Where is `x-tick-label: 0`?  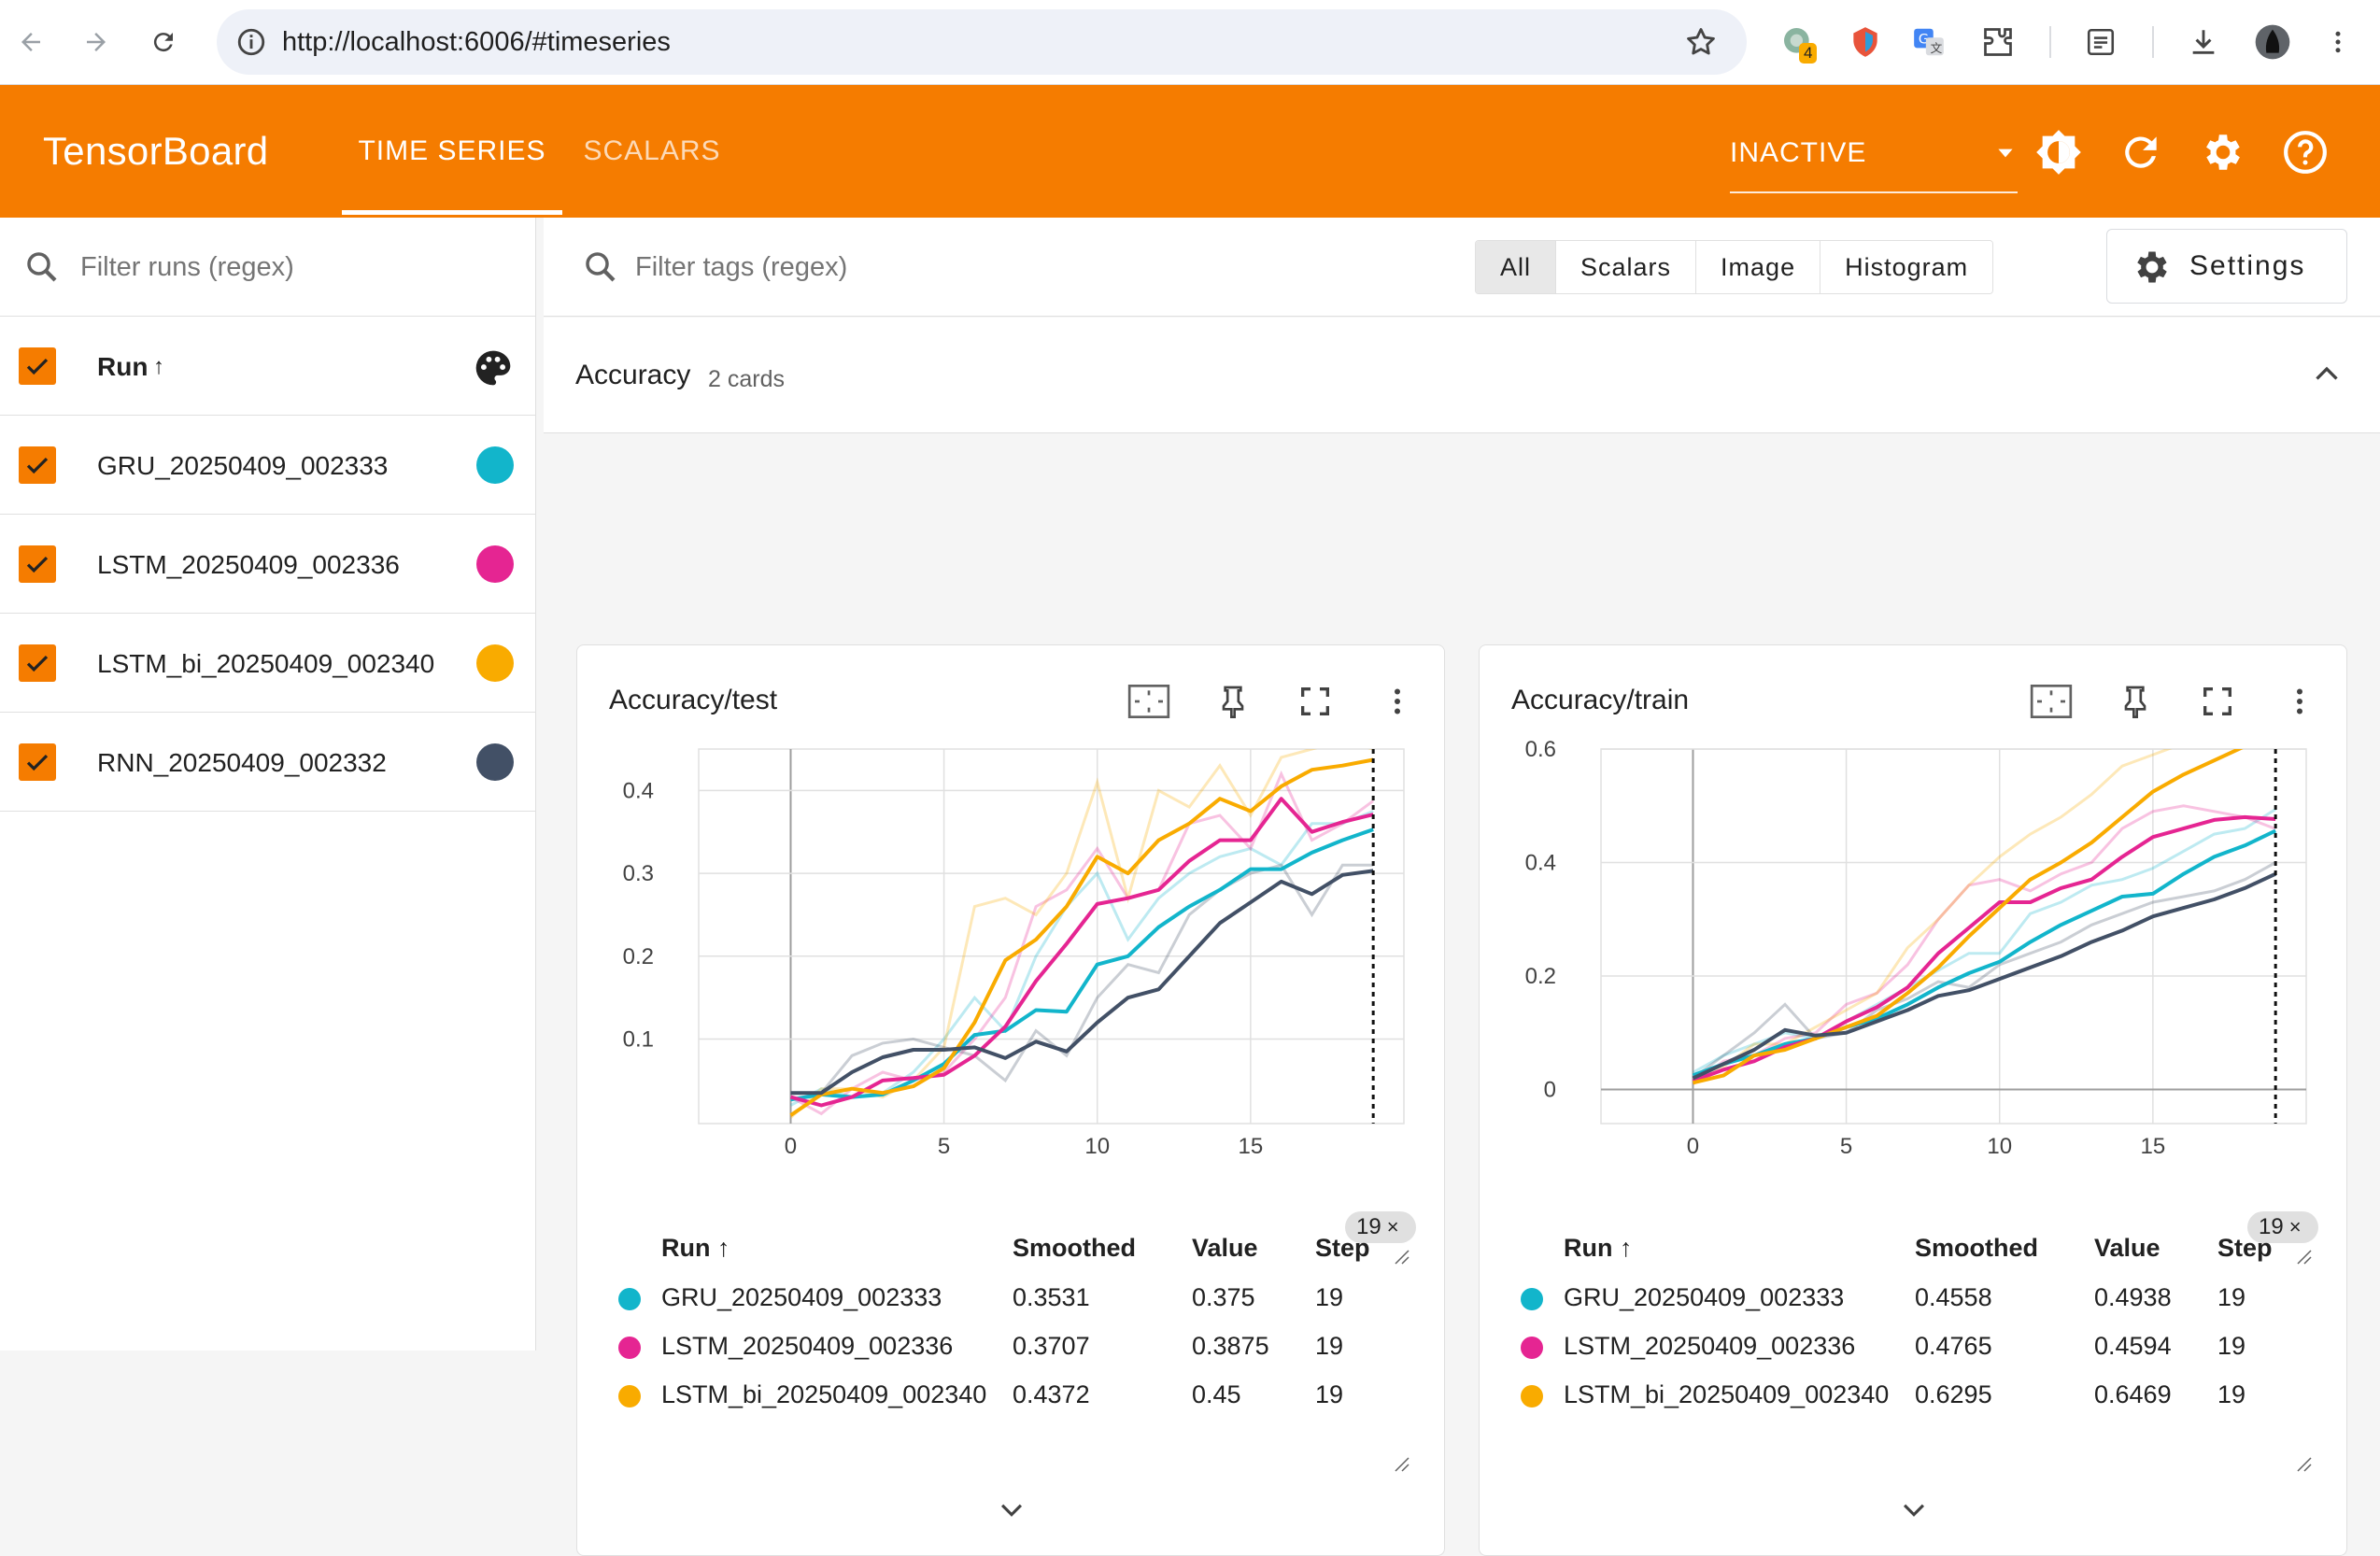 x-tick-label: 0 is located at coordinates (791, 1146).